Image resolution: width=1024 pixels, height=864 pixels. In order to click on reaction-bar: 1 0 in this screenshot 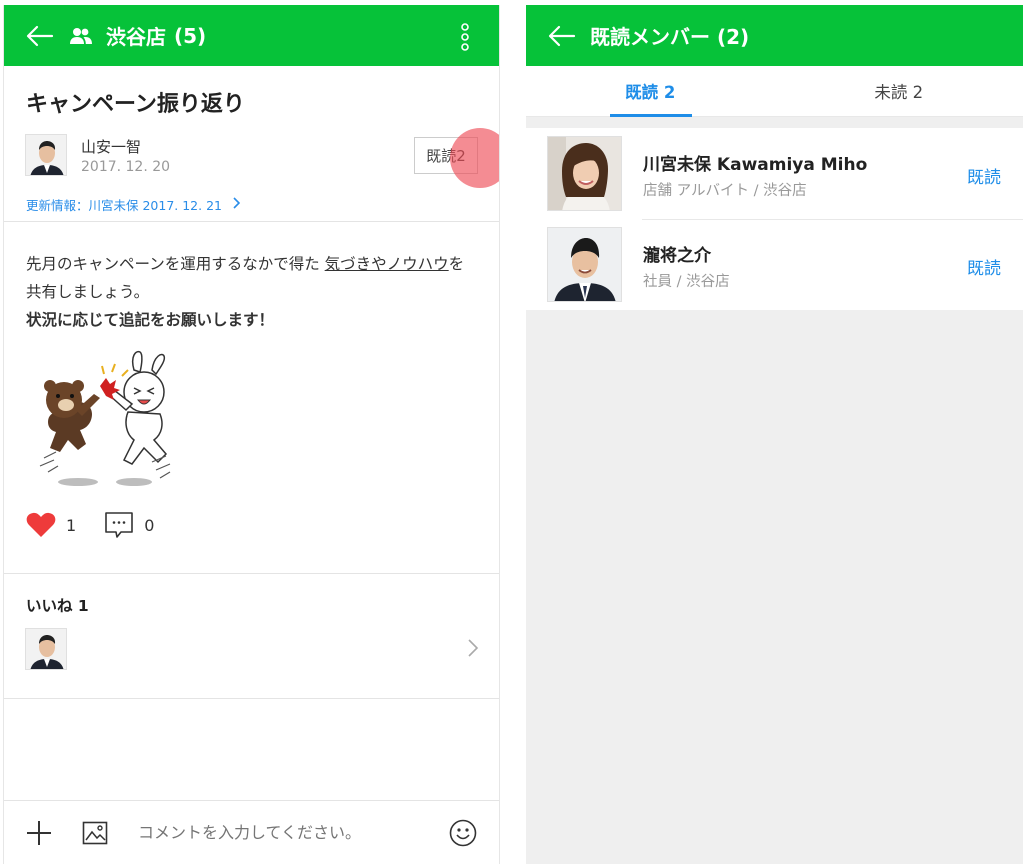, I will do `click(251, 525)`.